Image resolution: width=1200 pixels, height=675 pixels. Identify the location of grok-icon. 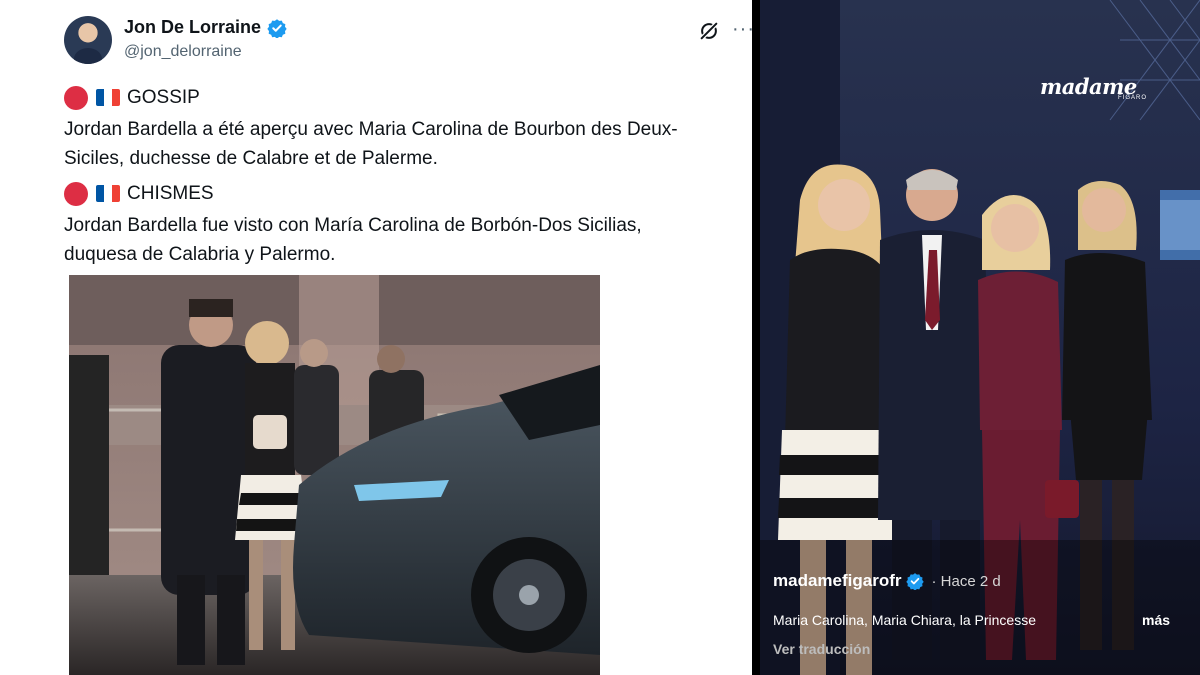
(709, 31).